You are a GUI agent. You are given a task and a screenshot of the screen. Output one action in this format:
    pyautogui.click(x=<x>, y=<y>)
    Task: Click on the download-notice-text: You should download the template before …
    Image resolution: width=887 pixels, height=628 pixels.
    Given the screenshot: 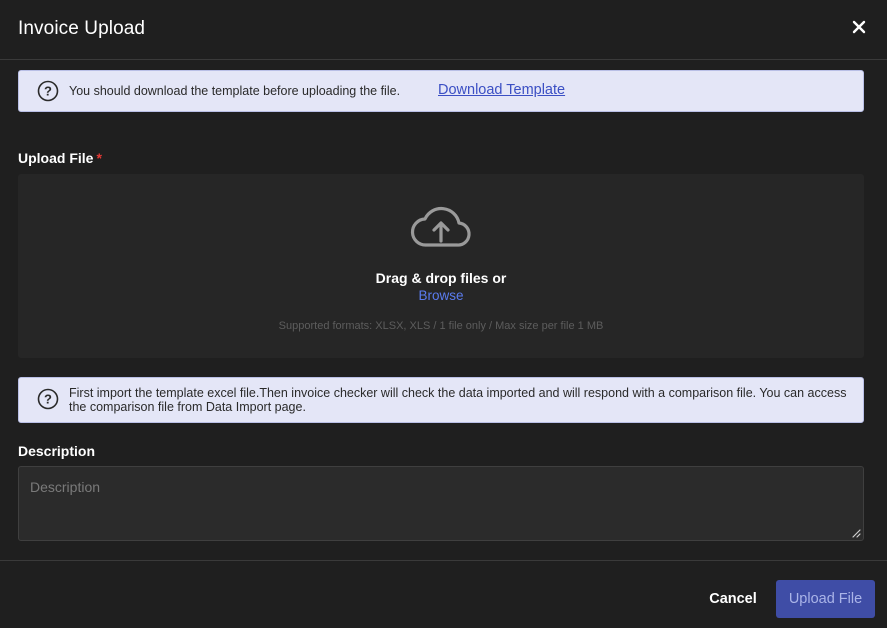 What is the action you would take?
    pyautogui.click(x=235, y=91)
    